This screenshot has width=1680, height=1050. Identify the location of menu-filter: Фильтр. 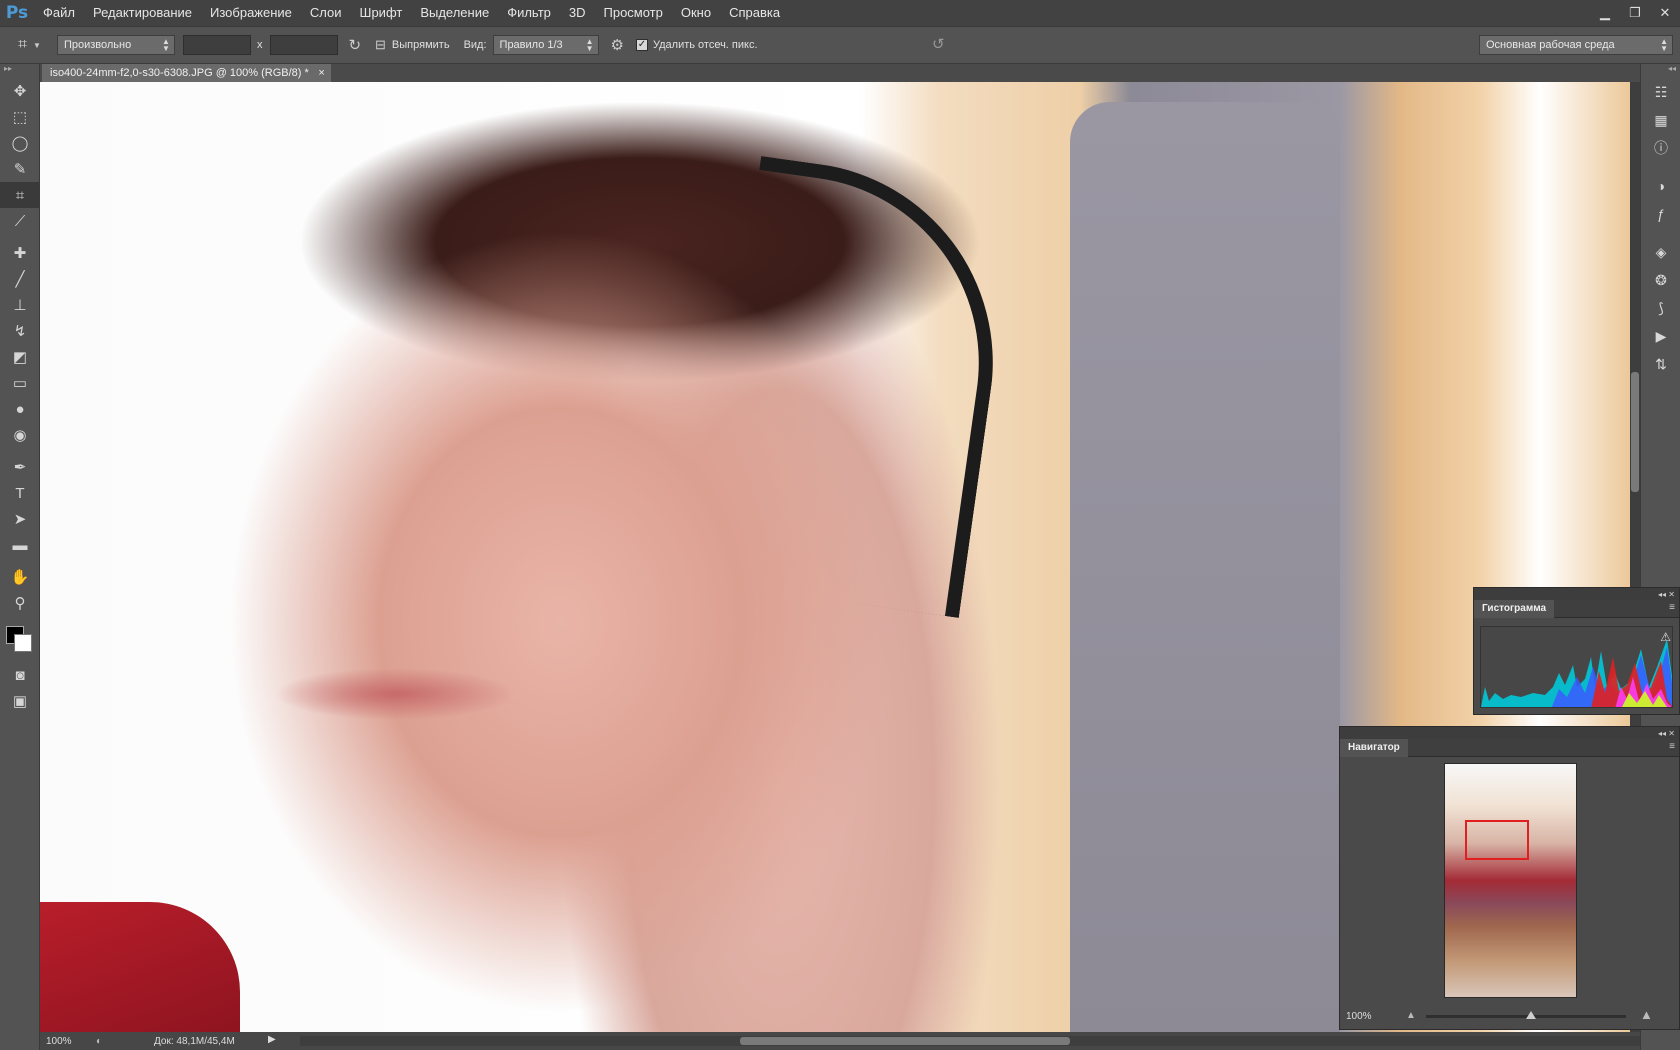
(529, 13).